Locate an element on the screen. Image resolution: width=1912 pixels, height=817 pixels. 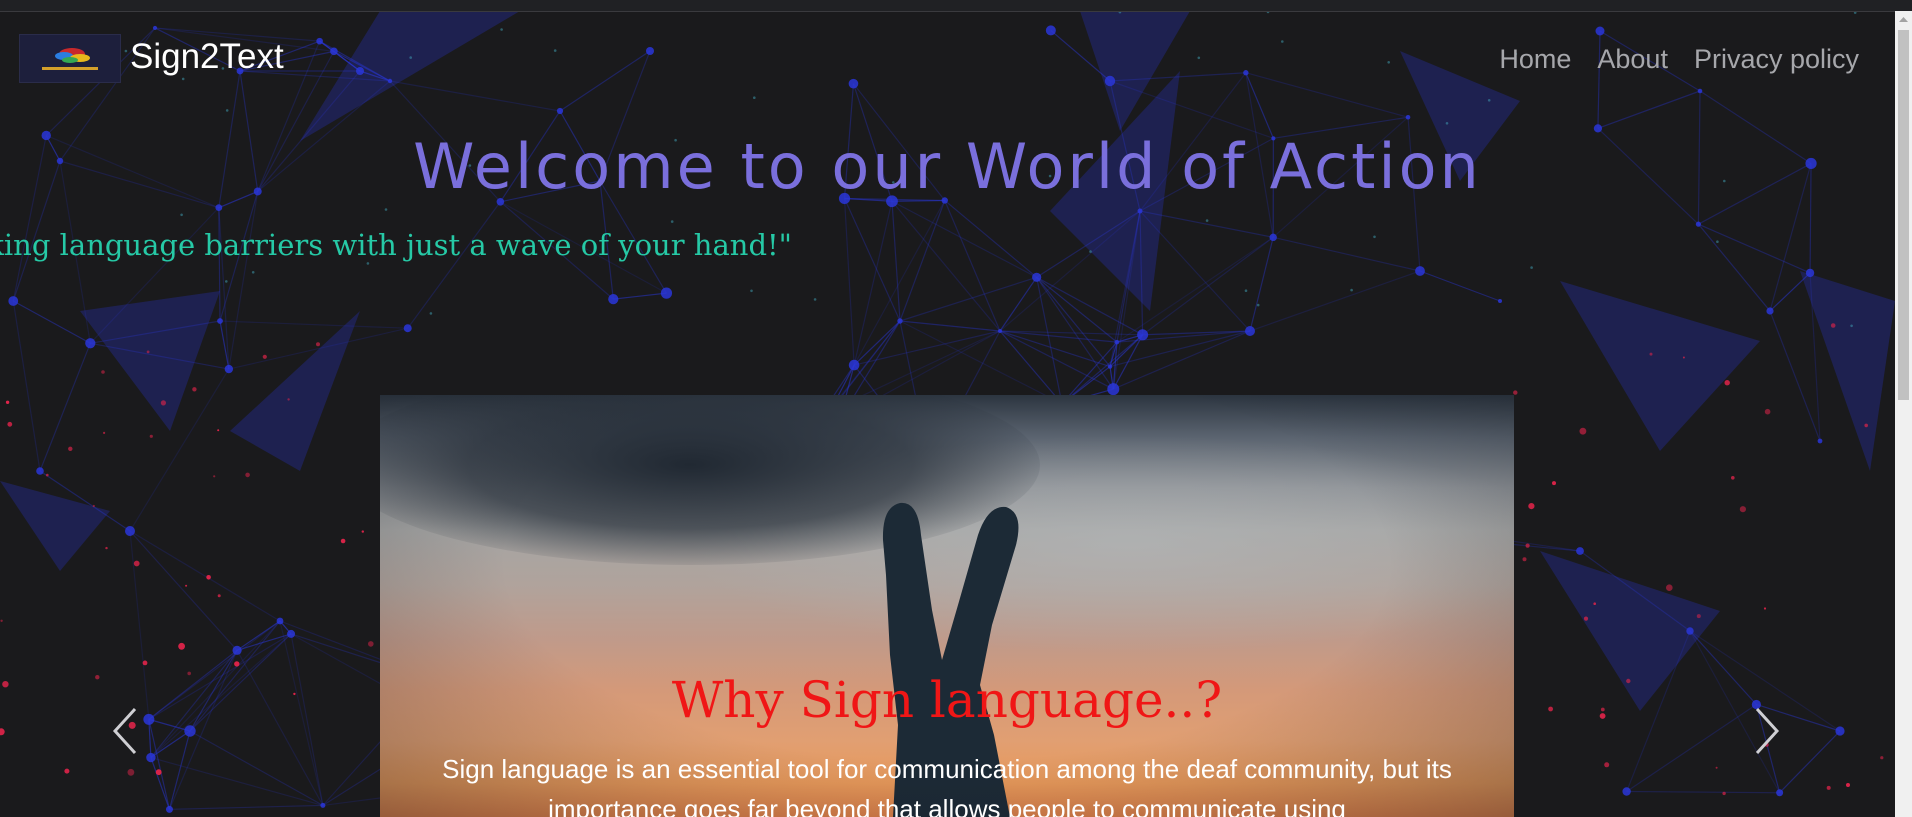
carousel-next-button is located at coordinates (1767, 731).